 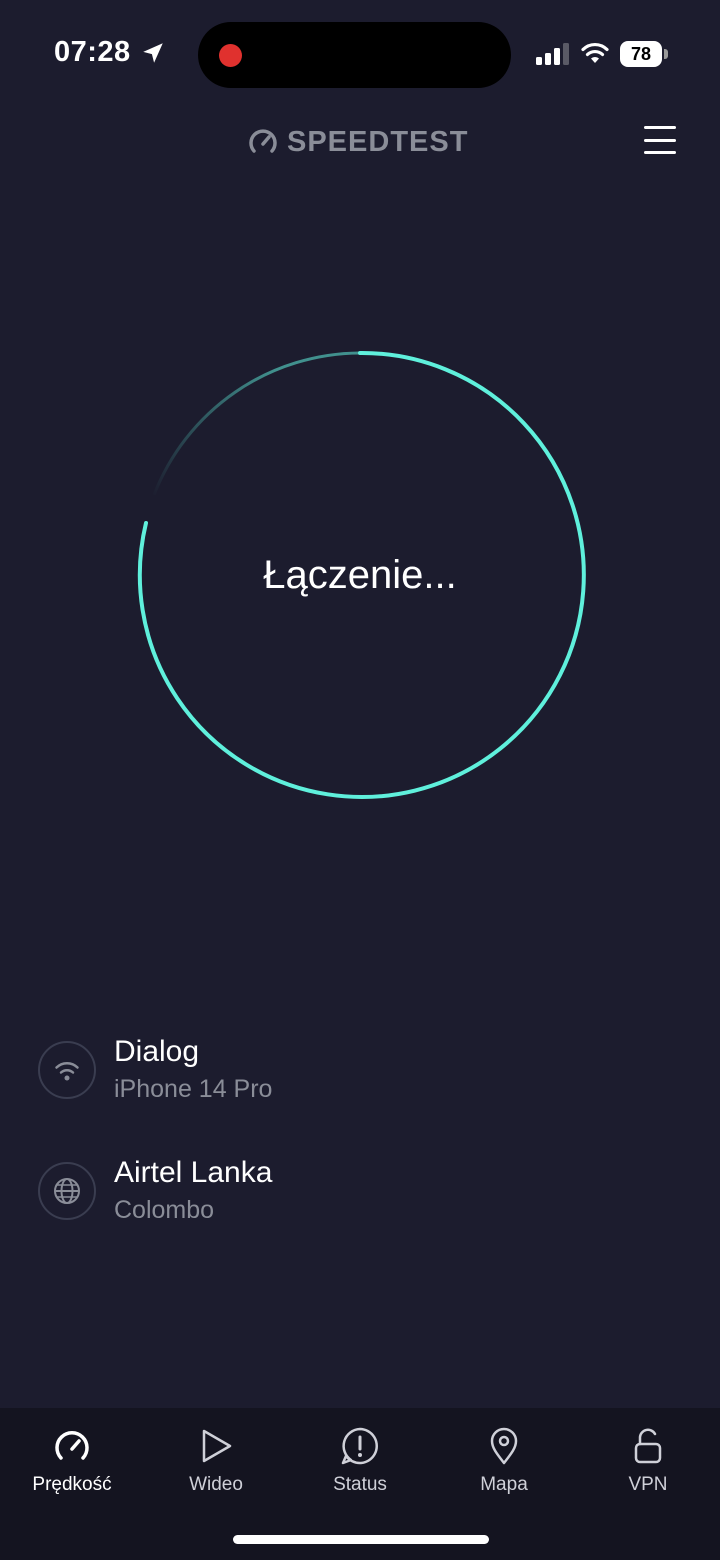 What do you see at coordinates (360, 1471) in the screenshot?
I see `tab-status: Status` at bounding box center [360, 1471].